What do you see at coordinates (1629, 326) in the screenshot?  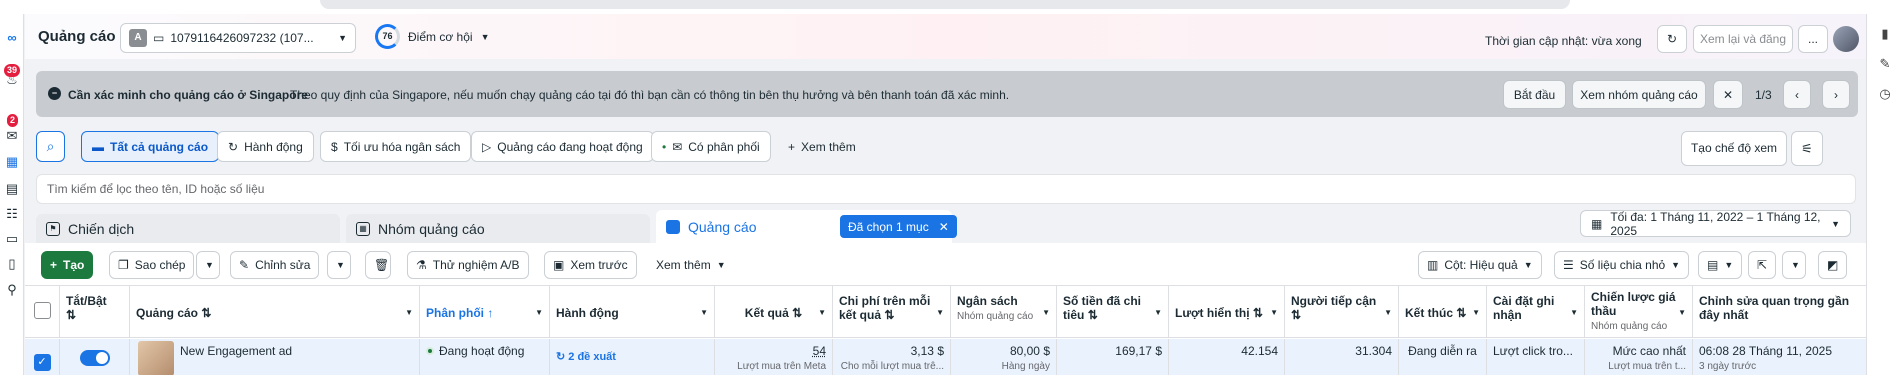 I see `header-sub: Nhóm quảng cáo` at bounding box center [1629, 326].